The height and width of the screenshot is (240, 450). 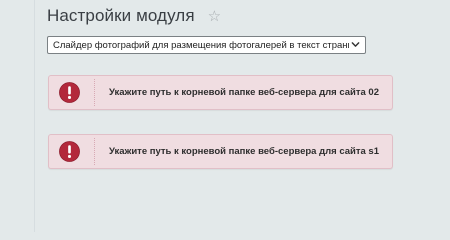 What do you see at coordinates (214, 16) in the screenshot?
I see `star-icon: ☆` at bounding box center [214, 16].